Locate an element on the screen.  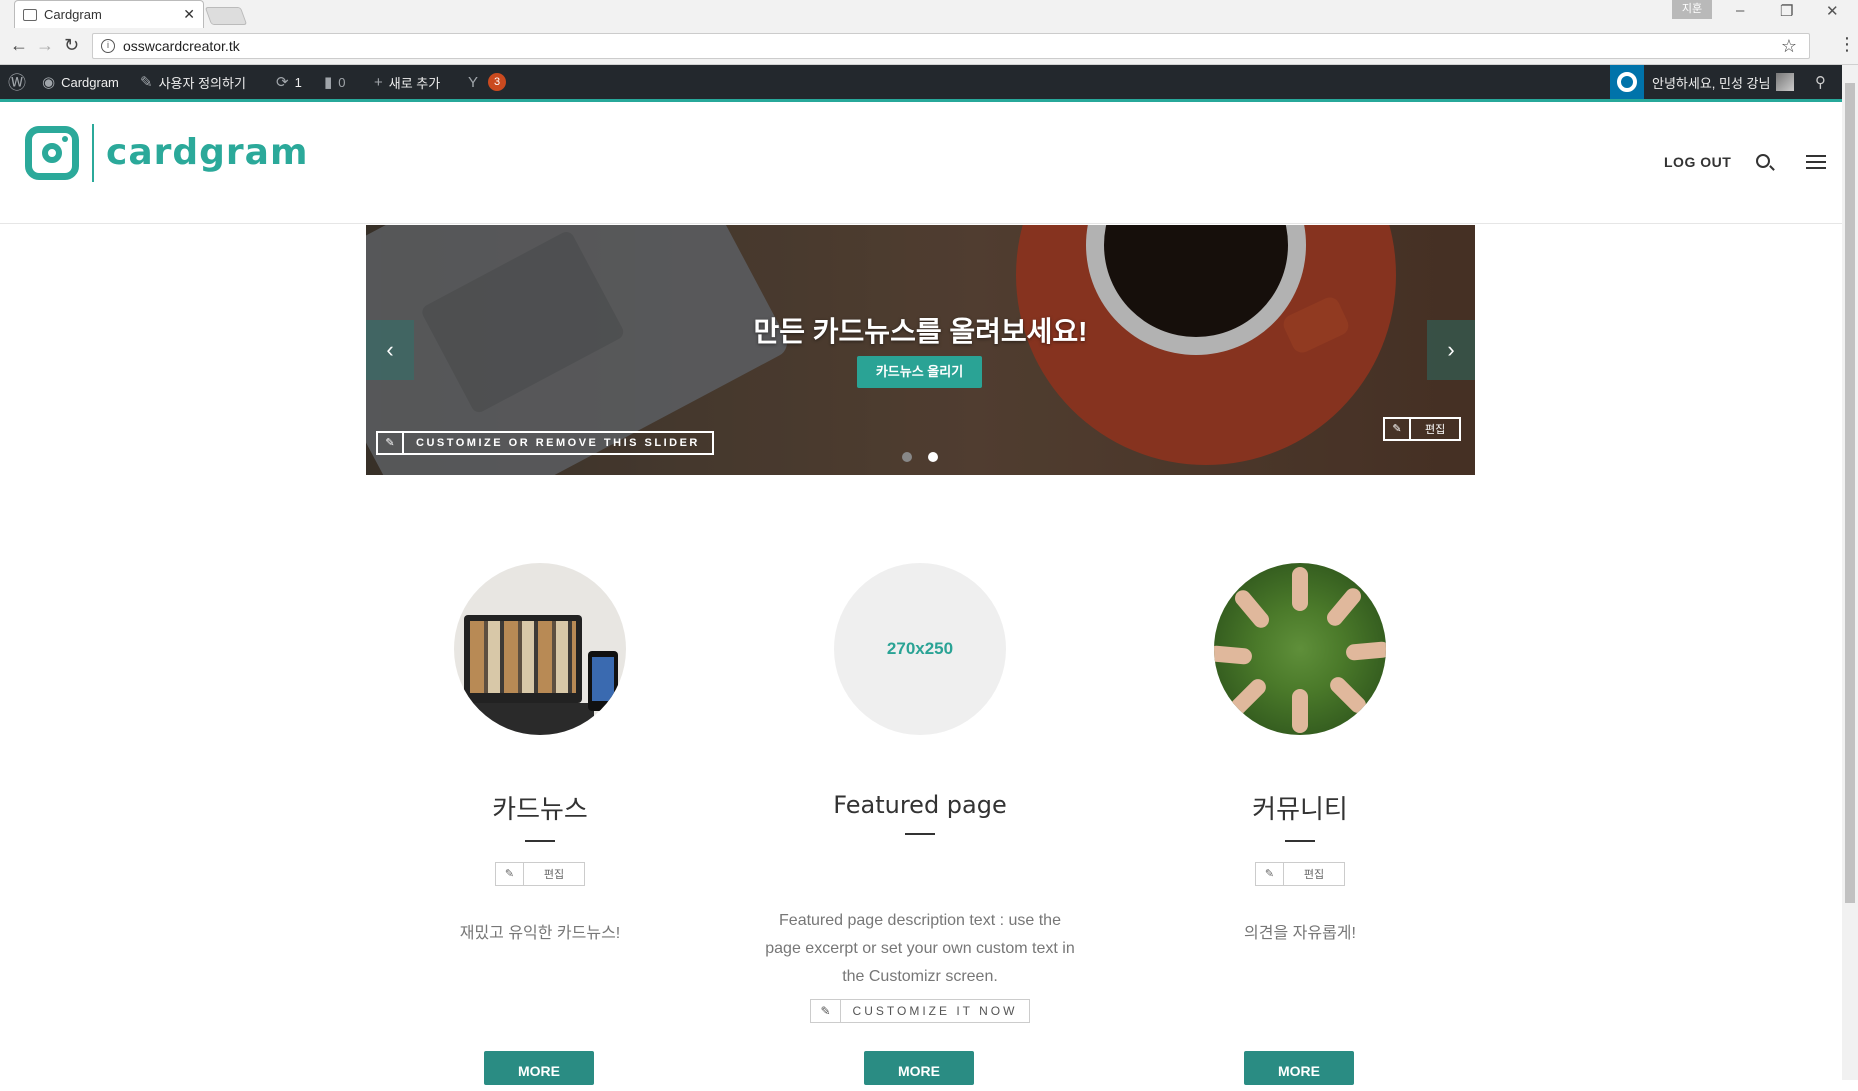
reload-icon: ↻ is located at coordinates (71, 45).